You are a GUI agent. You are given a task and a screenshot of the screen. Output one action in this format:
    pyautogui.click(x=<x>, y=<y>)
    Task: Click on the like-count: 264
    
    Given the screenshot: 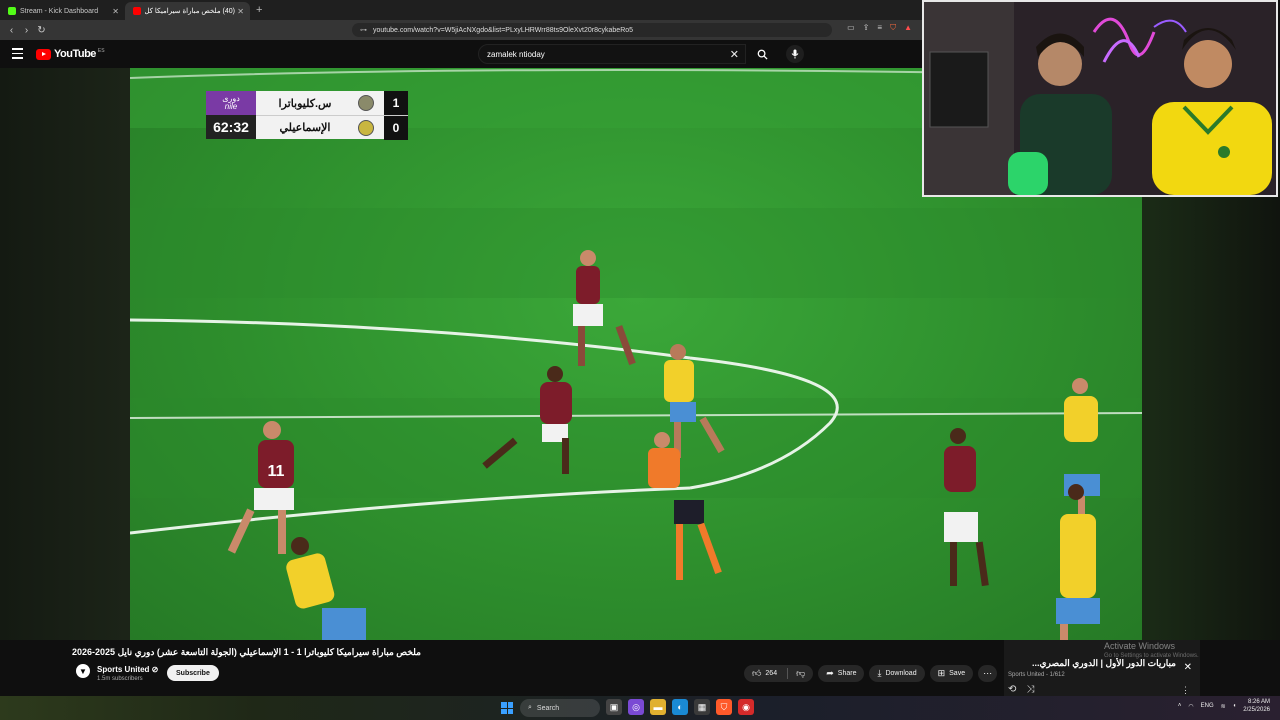 What is the action you would take?
    pyautogui.click(x=771, y=673)
    